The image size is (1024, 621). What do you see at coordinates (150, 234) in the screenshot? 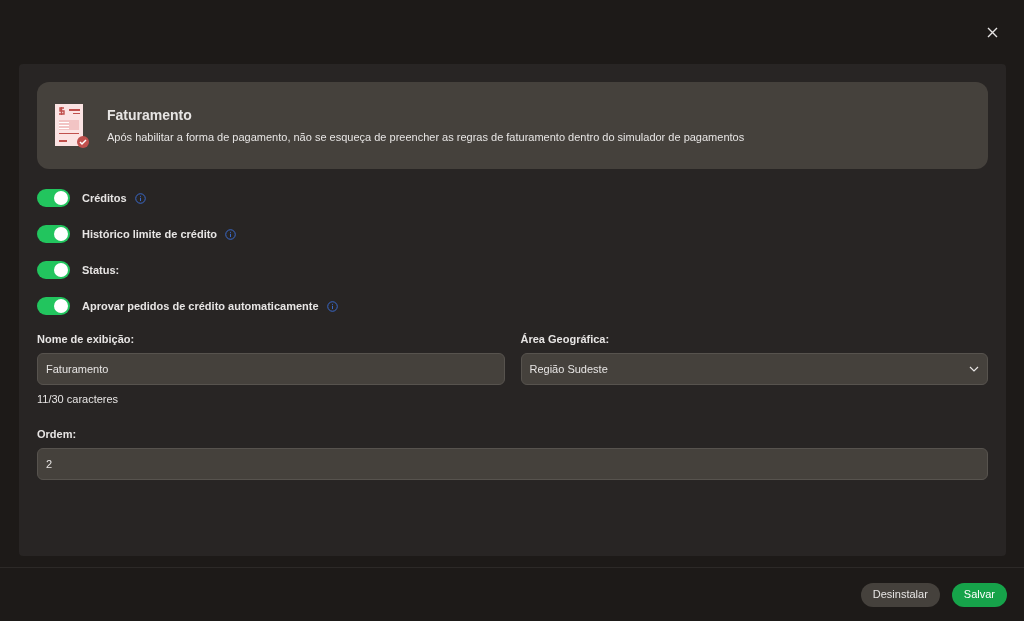
I see `toggle-label: Histórico limite de crédito` at bounding box center [150, 234].